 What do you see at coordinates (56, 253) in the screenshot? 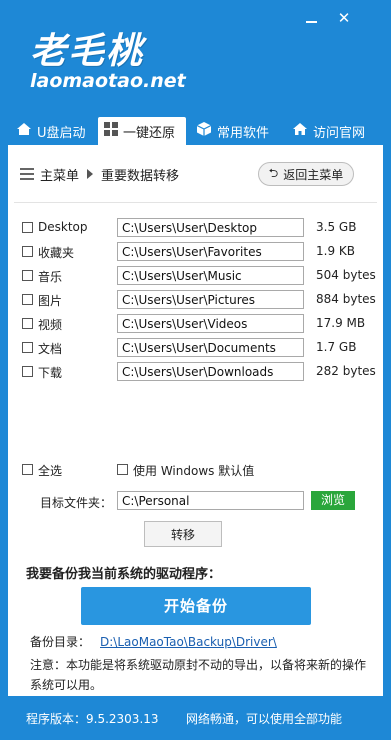
I see `folder-label: 收藏夹` at bounding box center [56, 253].